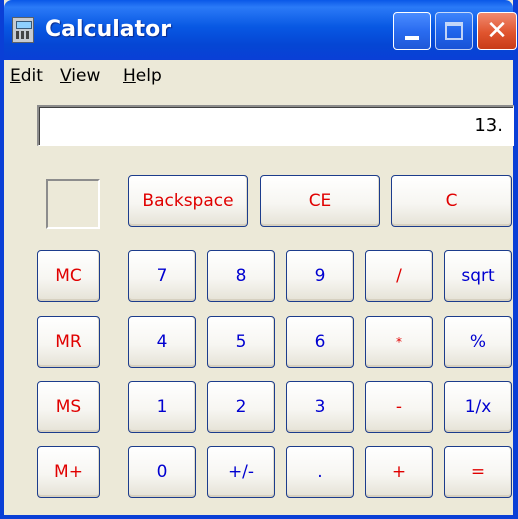  I want to click on menu-help: Help, so click(142, 76).